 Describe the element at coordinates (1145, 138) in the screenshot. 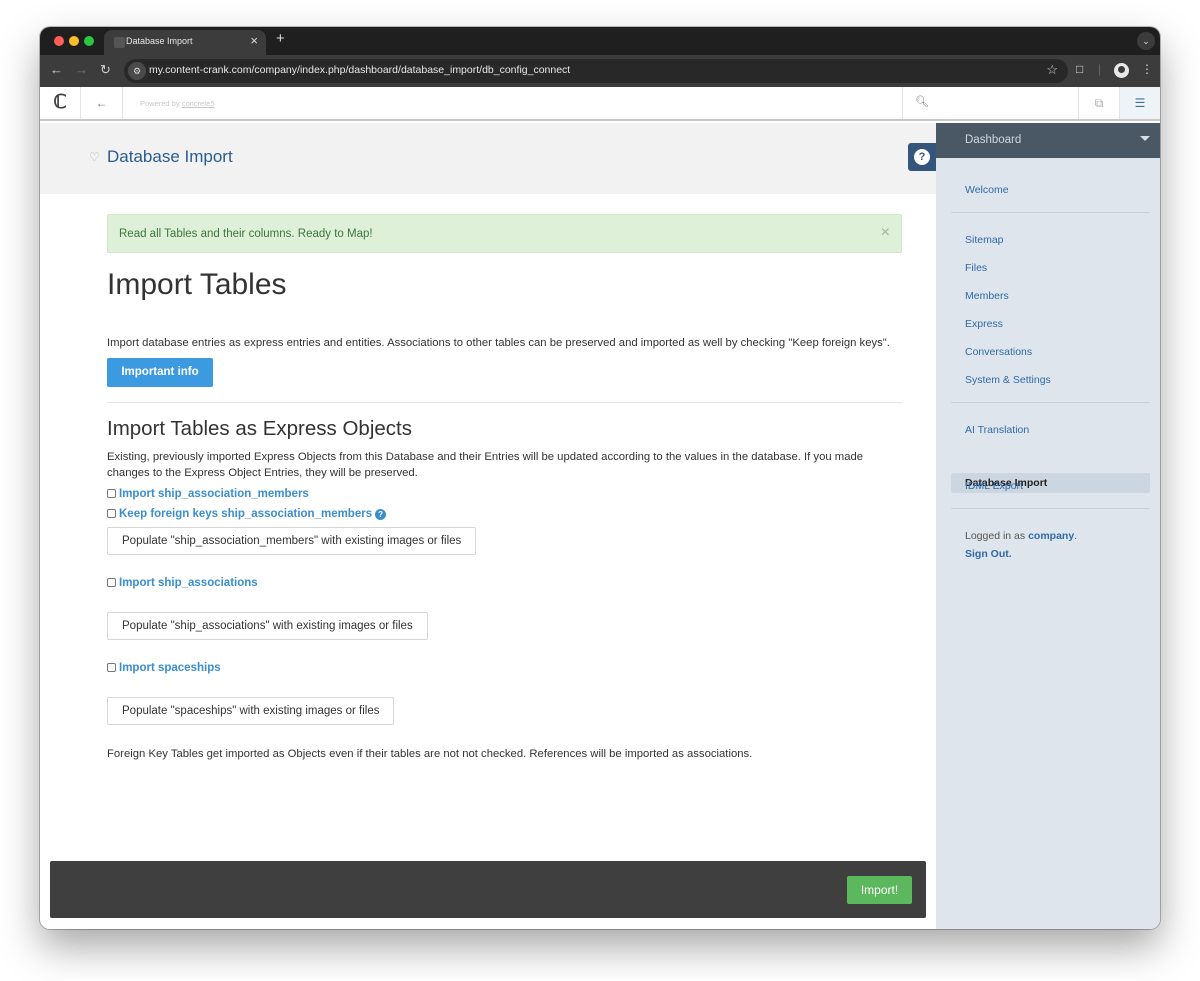

I see `caret-down-icon` at that location.